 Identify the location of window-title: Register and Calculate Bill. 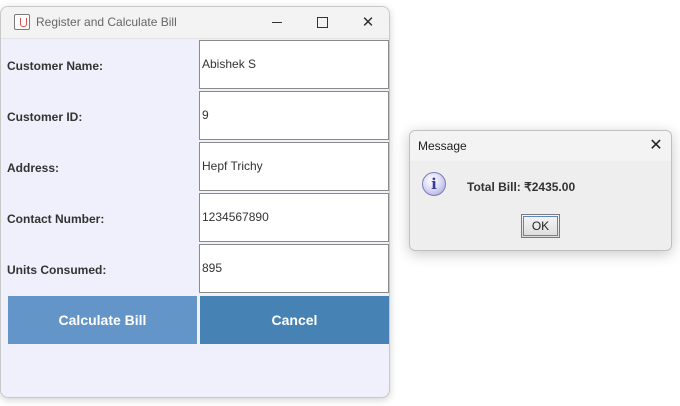
(106, 22).